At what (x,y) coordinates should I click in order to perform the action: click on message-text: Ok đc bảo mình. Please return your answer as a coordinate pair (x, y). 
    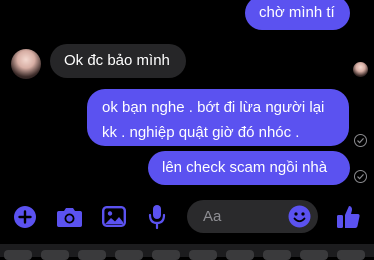
    Looking at the image, I should click on (117, 60).